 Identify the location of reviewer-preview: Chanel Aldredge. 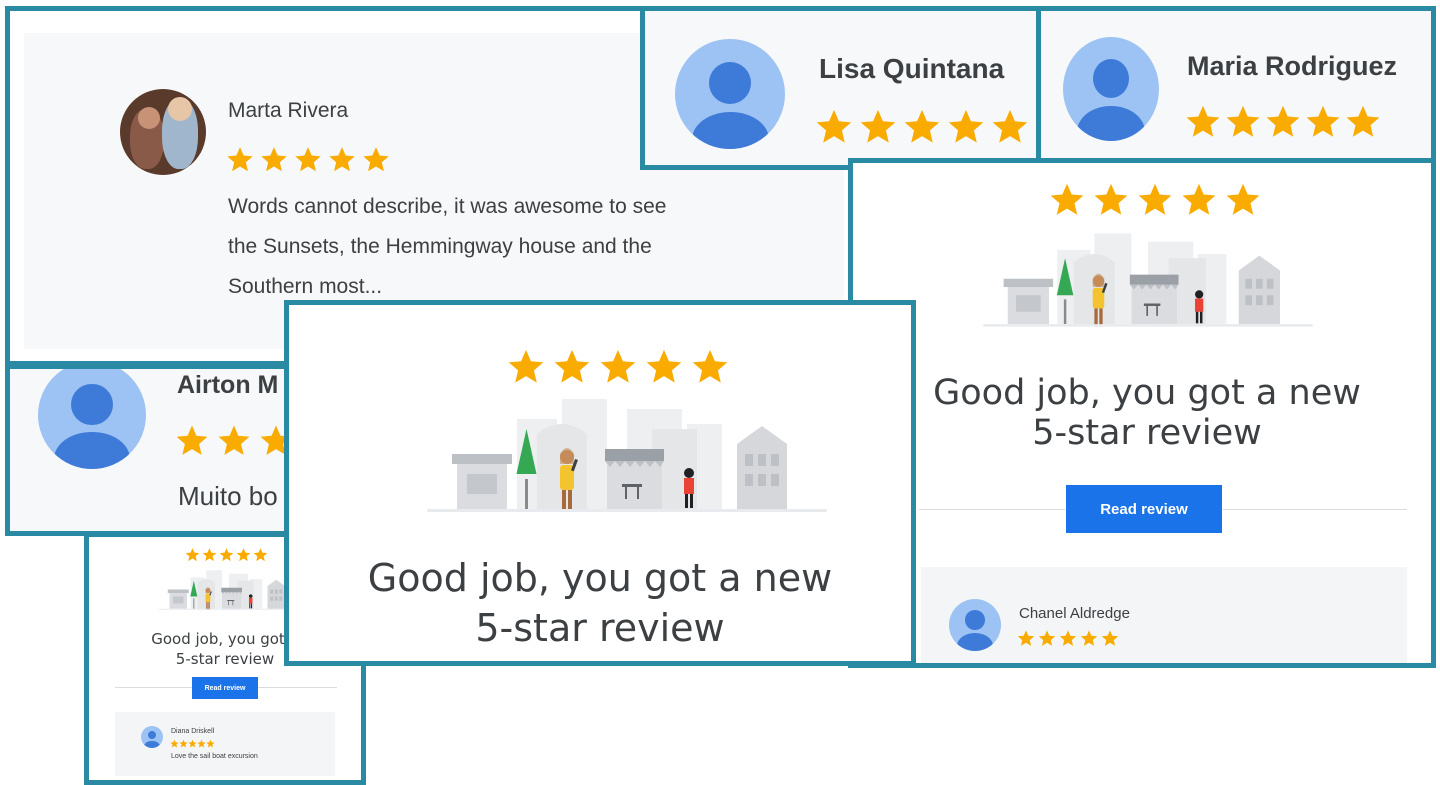
(1164, 615).